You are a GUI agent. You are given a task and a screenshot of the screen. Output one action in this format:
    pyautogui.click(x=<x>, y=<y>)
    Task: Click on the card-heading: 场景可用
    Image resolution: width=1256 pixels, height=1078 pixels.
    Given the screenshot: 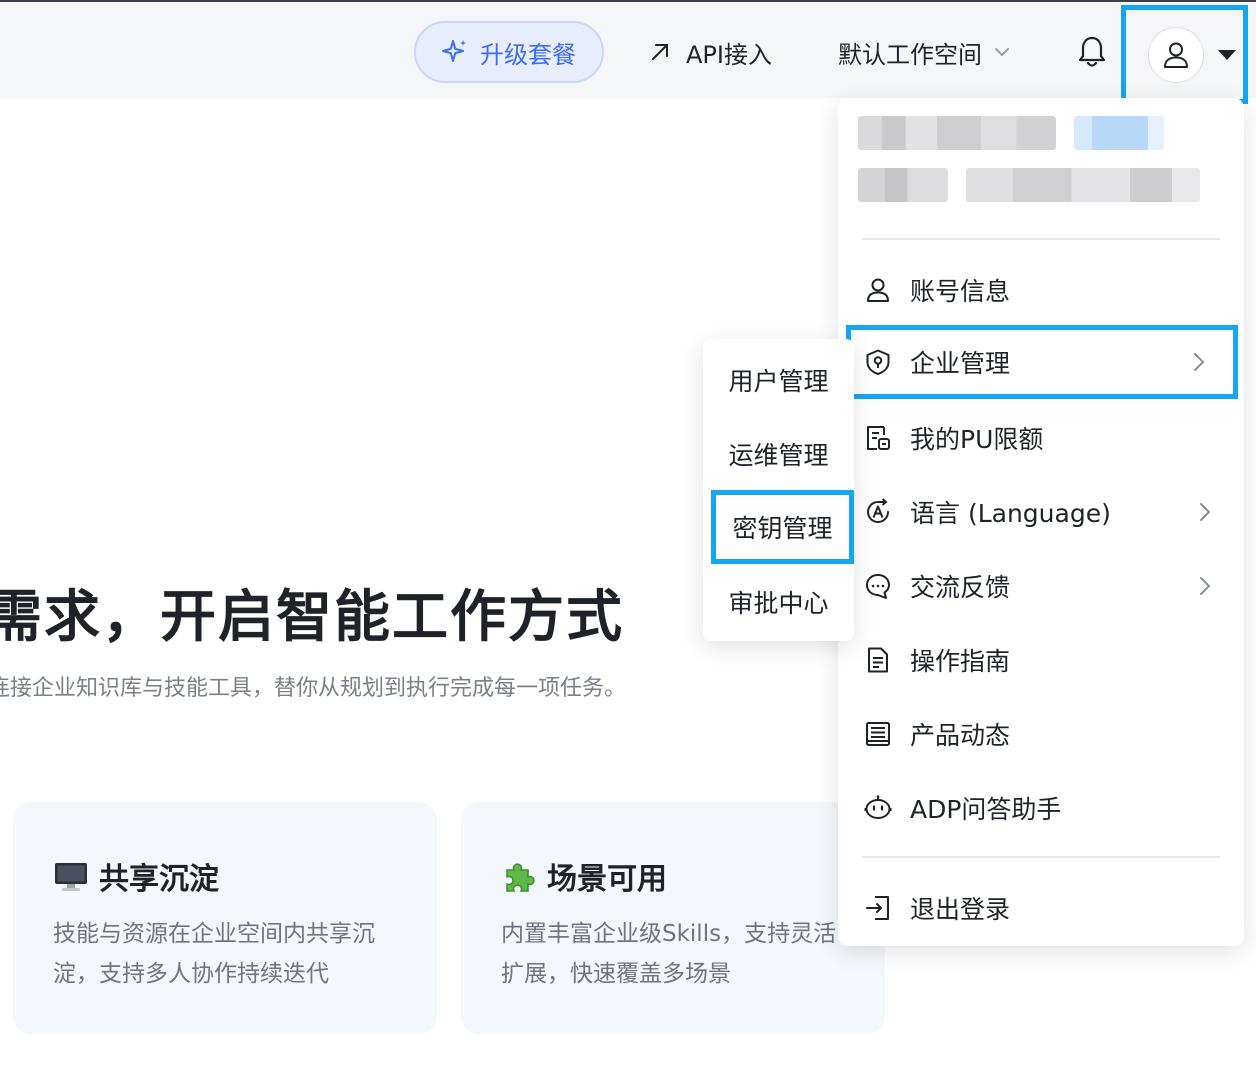 What is the action you would take?
    pyautogui.click(x=673, y=876)
    